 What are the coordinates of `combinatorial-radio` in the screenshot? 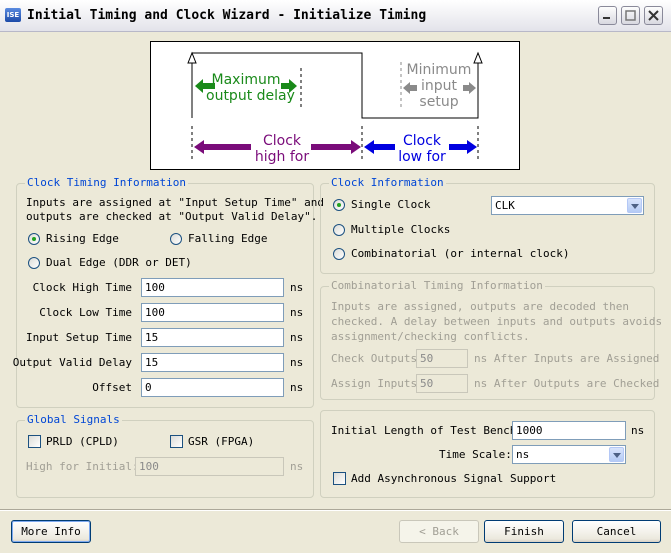 It's located at (339, 254).